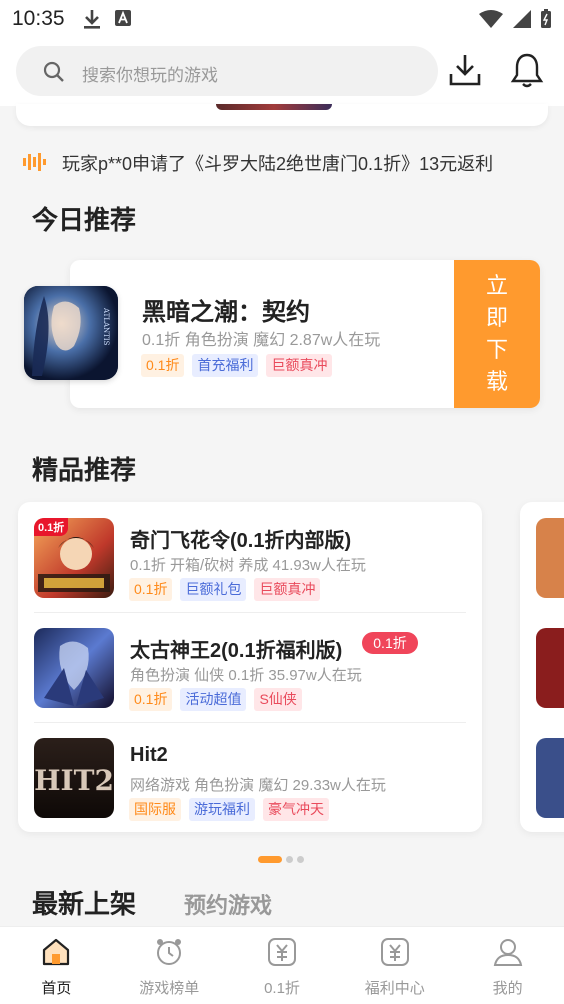  Describe the element at coordinates (150, 75) in the screenshot. I see `search-placeholder: 搜索你想玩的游戏` at that location.